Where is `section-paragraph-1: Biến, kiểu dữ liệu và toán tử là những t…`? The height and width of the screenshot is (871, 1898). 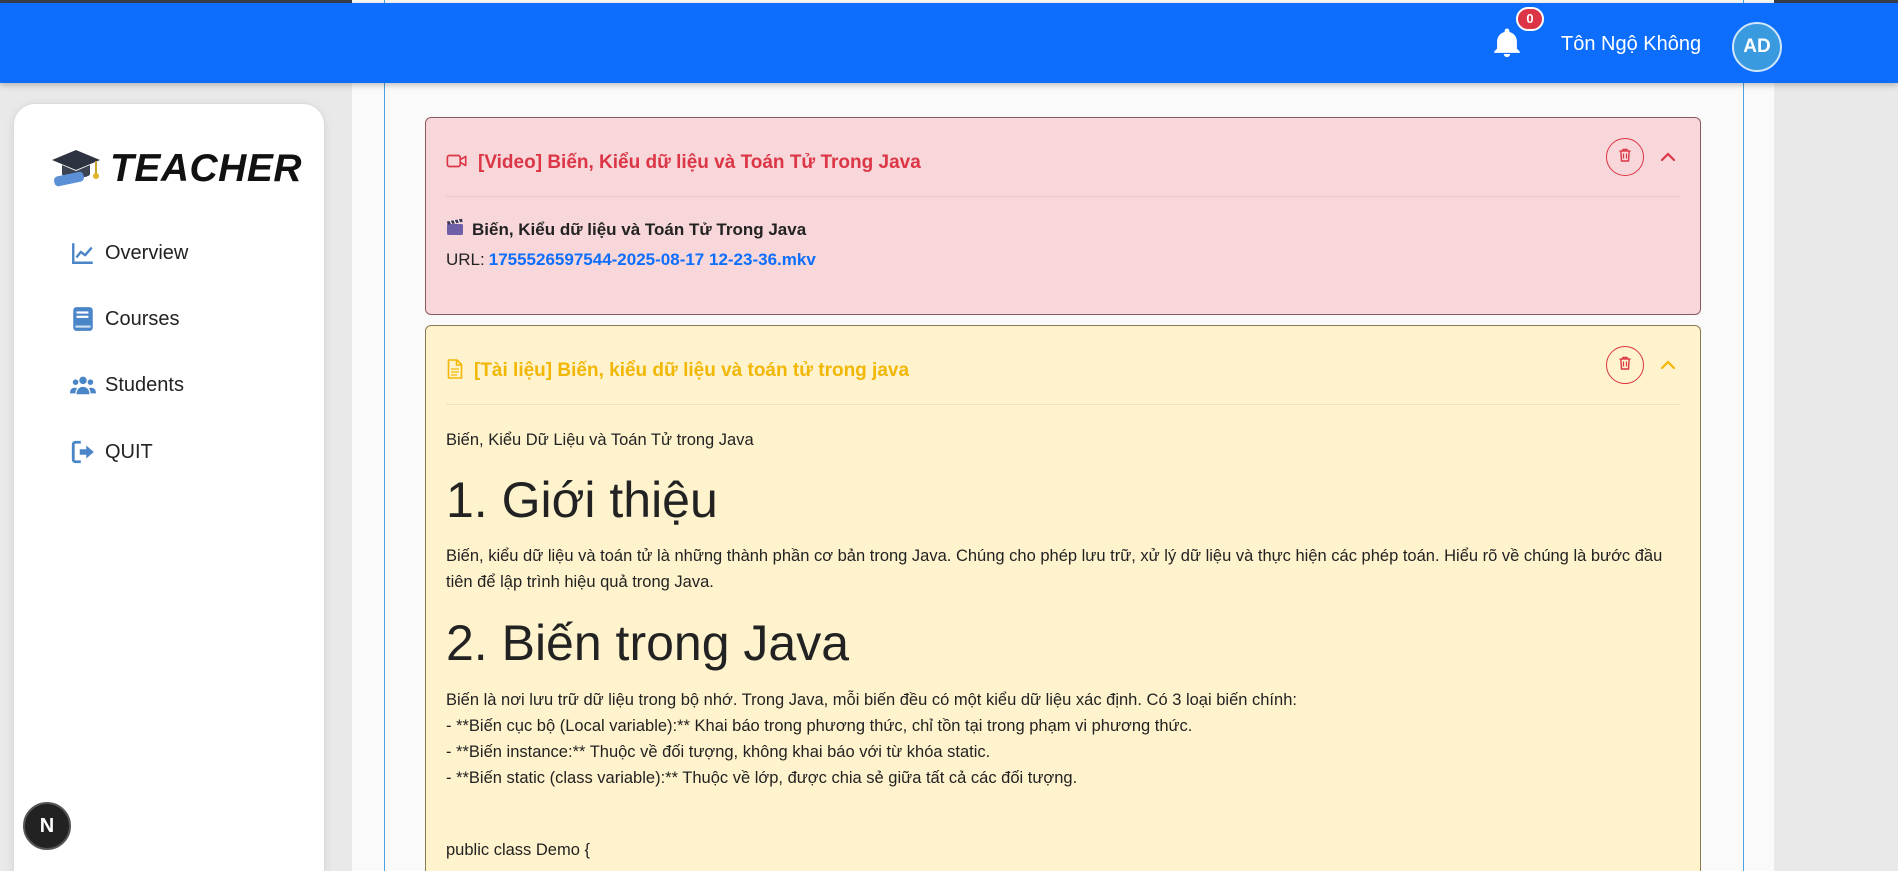 section-paragraph-1: Biến, kiểu dữ liệu và toán tử là những t… is located at coordinates (1054, 569).